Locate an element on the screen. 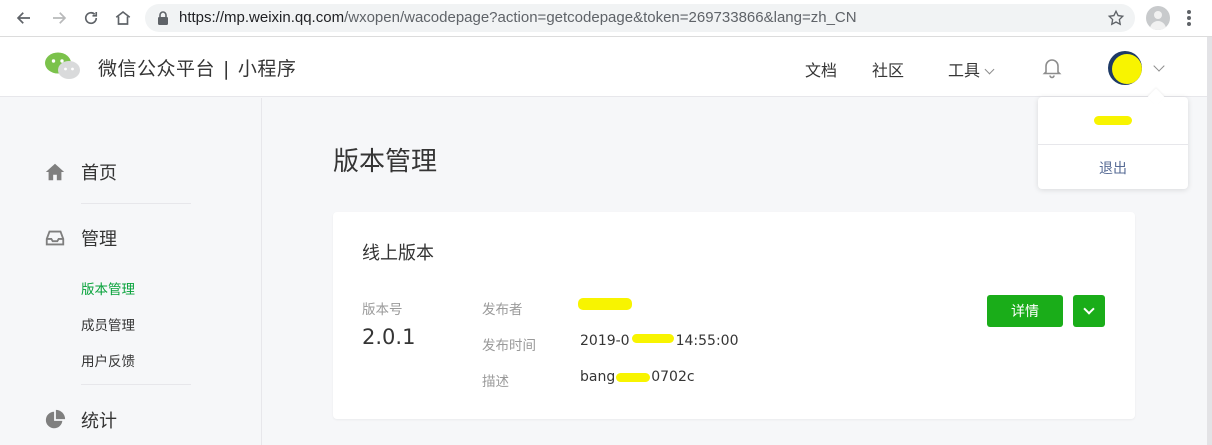  page-title: 版本管理 is located at coordinates (385, 162).